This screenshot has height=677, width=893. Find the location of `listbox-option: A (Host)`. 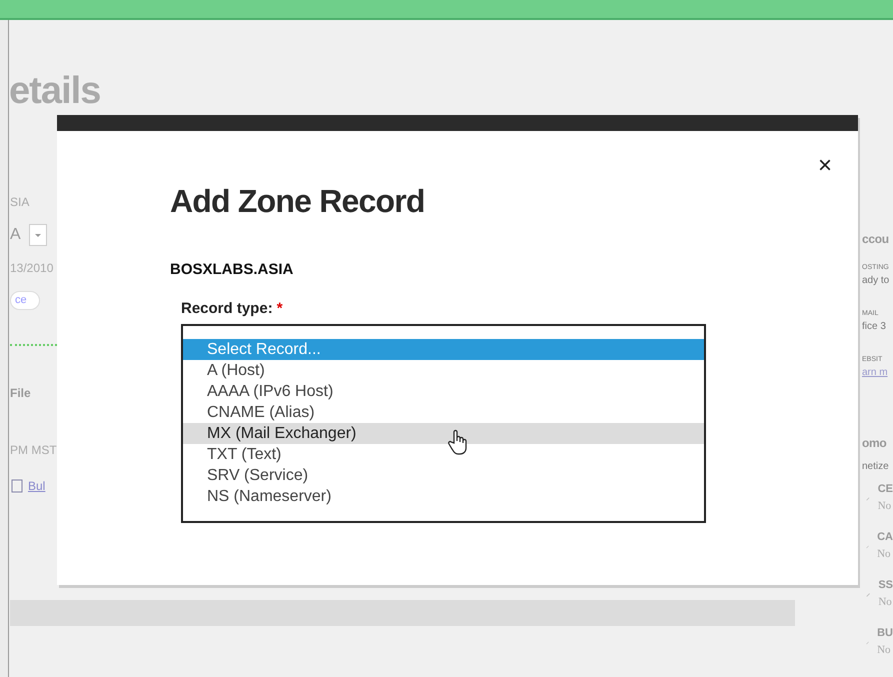

listbox-option: A (Host) is located at coordinates (443, 370).